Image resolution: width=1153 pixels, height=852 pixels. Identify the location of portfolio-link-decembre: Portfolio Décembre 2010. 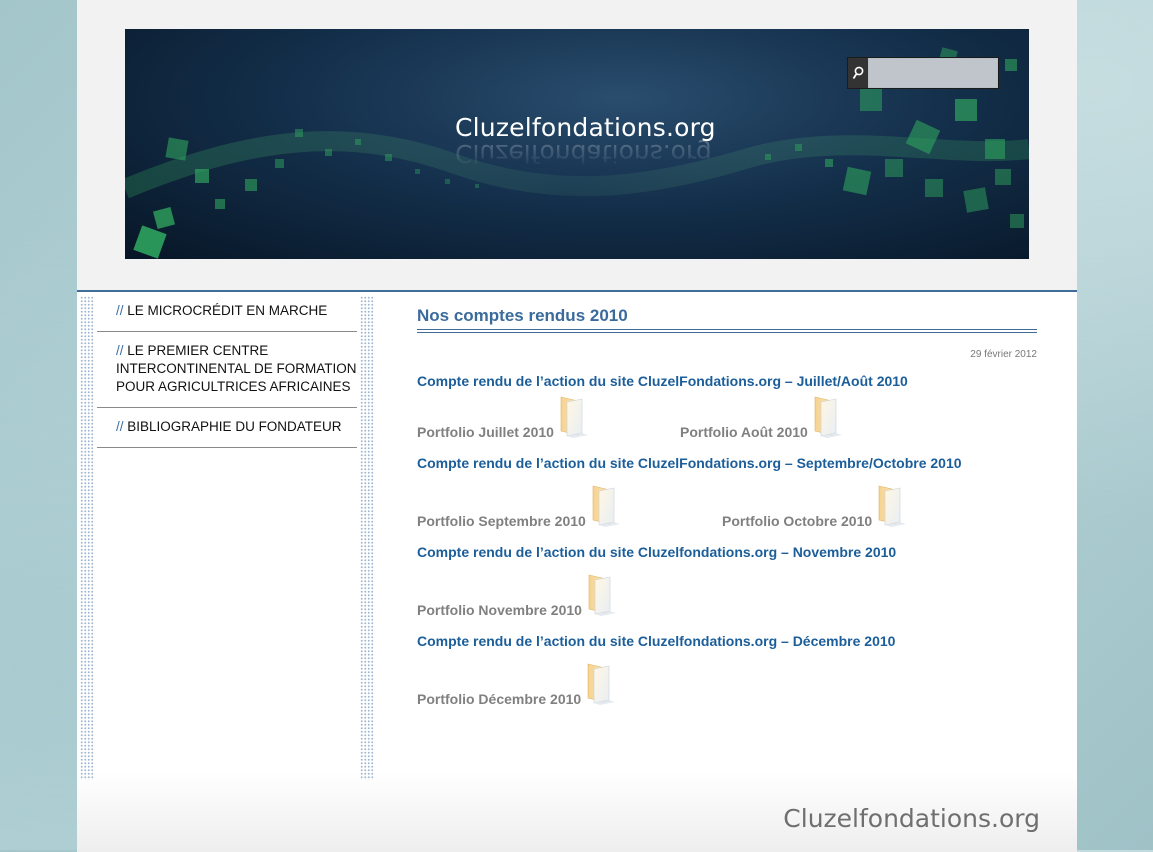
(518, 684).